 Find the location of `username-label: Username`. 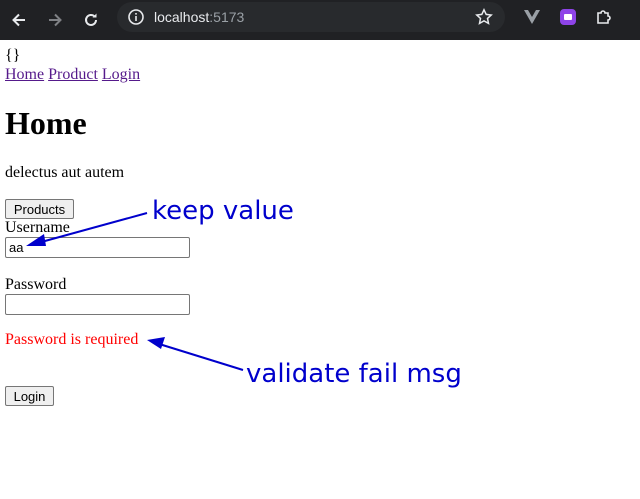

username-label: Username is located at coordinates (37, 227).